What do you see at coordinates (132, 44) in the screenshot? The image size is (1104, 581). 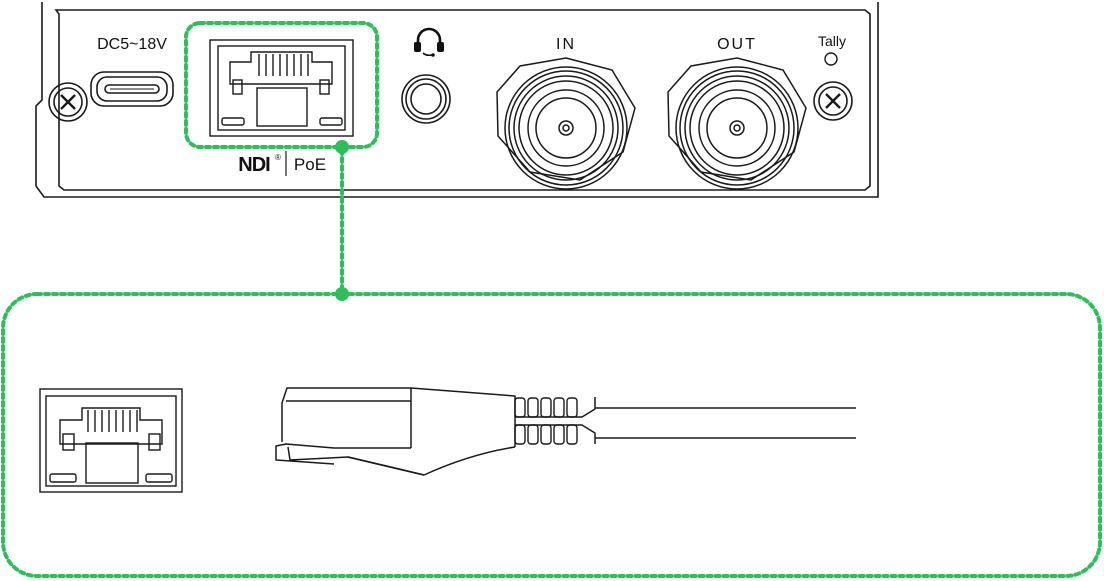 I see `power-label: DC5~18V` at bounding box center [132, 44].